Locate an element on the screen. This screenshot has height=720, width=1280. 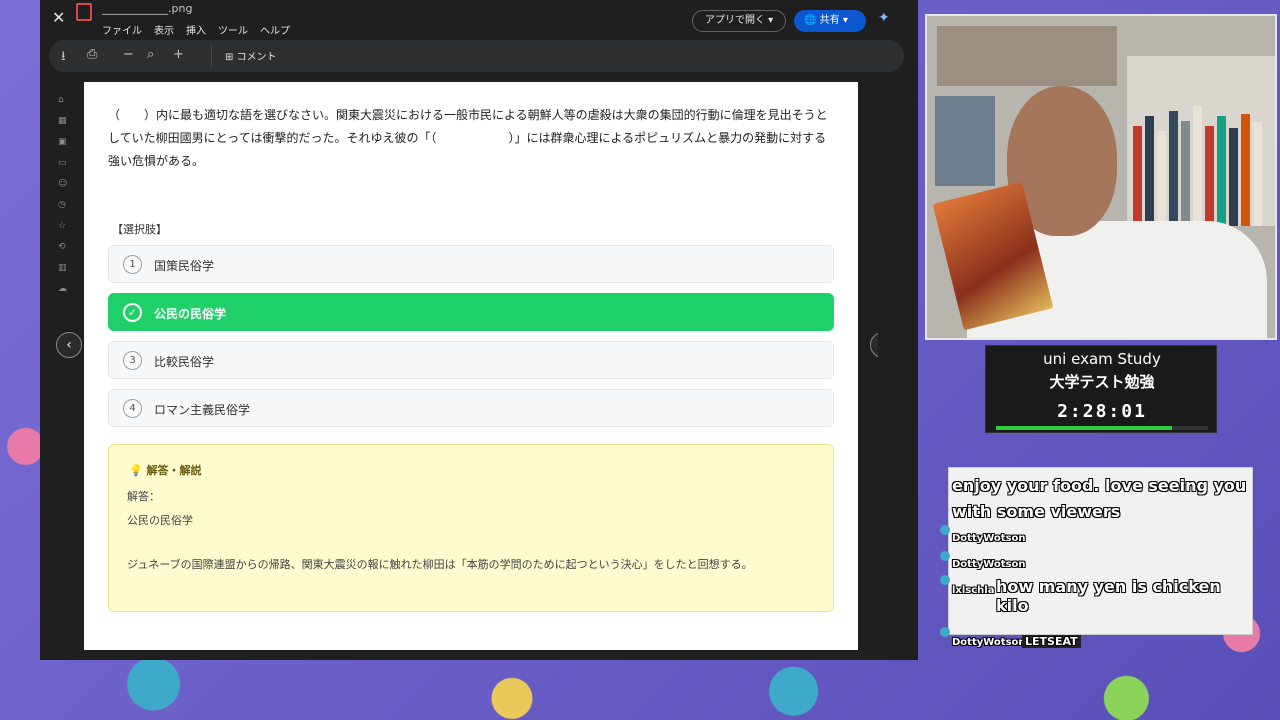
choice-label: ロマン主義民俗学 is located at coordinates (202, 410).